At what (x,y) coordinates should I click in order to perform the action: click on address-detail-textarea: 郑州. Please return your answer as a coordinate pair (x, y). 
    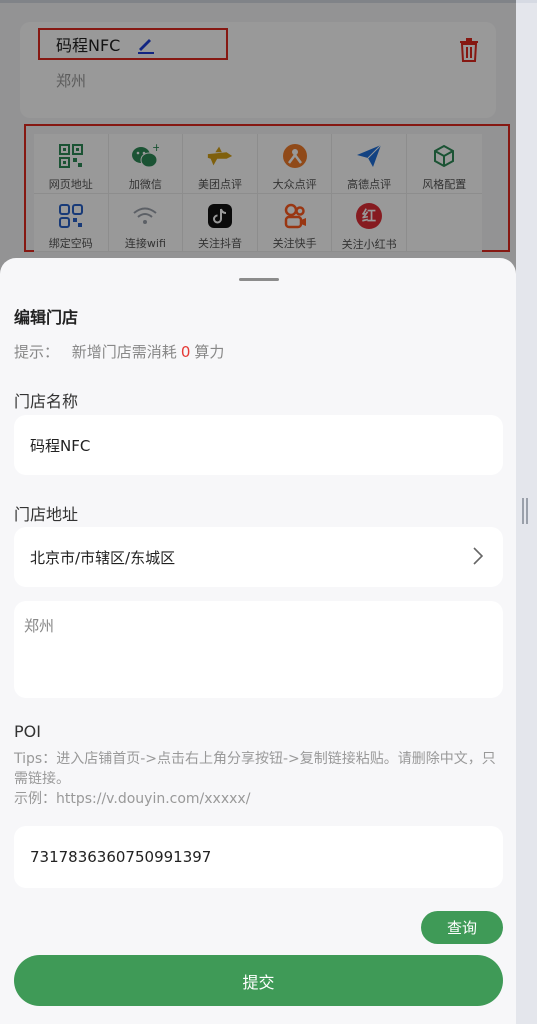
    Looking at the image, I should click on (258, 649).